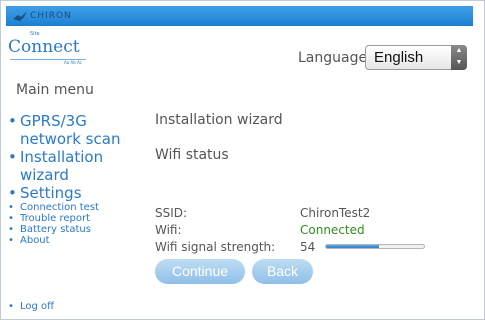  What do you see at coordinates (62, 166) in the screenshot?
I see `menu-item-label: Installation wizard` at bounding box center [62, 166].